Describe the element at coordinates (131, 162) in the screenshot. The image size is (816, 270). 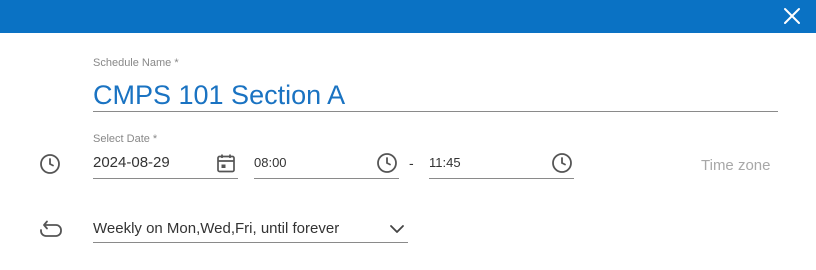
I see `date-value: 2024-08-29` at that location.